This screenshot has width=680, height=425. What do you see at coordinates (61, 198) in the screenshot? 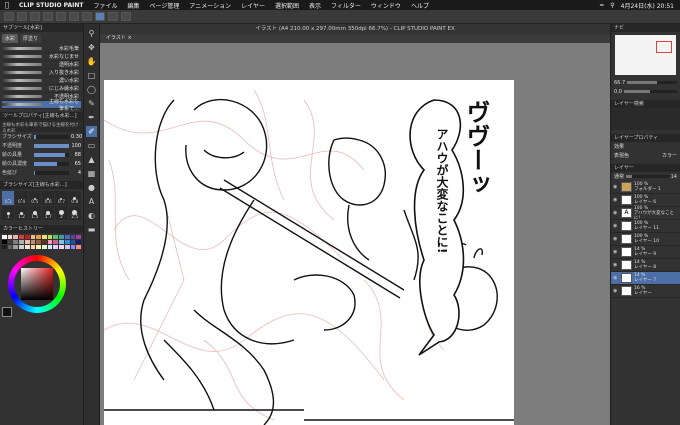
I see `brush-size-option: 0.7` at bounding box center [61, 198].